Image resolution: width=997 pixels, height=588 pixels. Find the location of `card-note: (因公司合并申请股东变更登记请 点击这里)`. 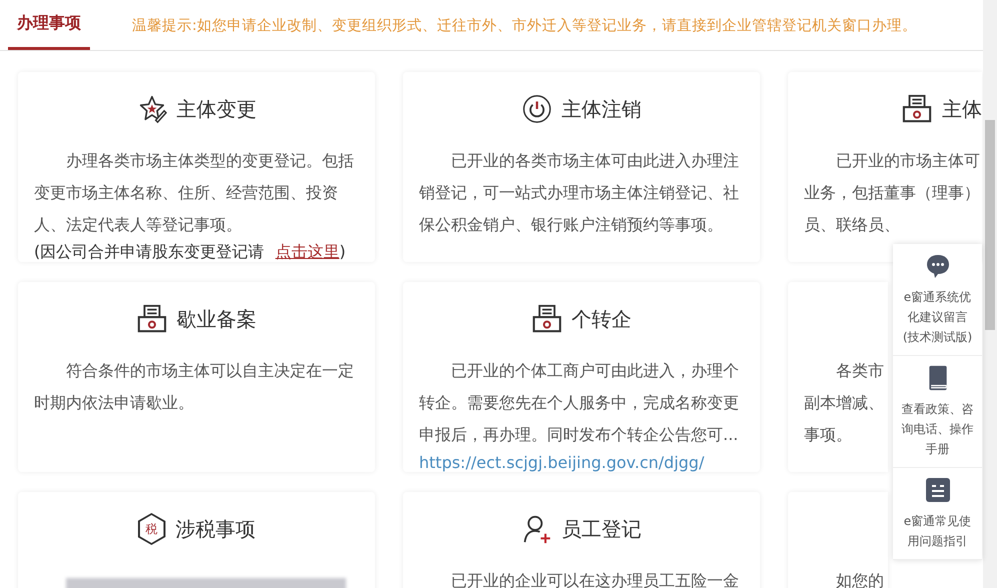

card-note: (因公司合并申请股东变更登记请 点击这里) is located at coordinates (190, 252).